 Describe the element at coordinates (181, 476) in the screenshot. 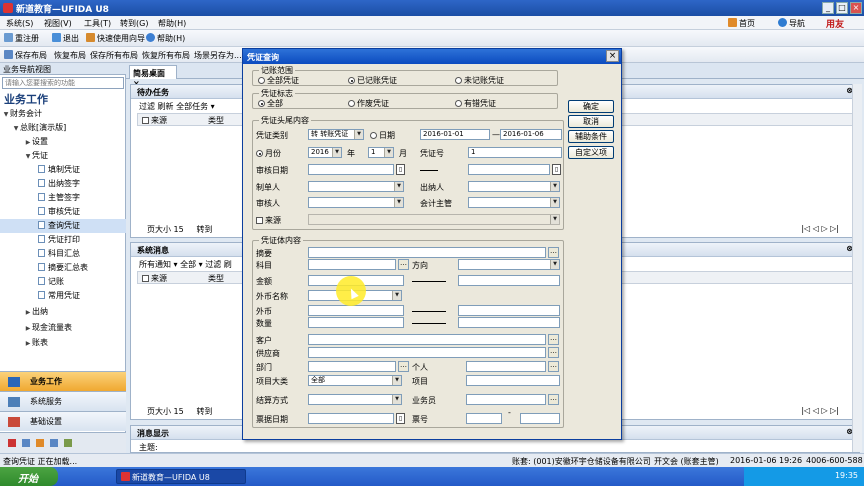

I see `taskbar-item-u8: 新道教育—UFIDA U8` at that location.